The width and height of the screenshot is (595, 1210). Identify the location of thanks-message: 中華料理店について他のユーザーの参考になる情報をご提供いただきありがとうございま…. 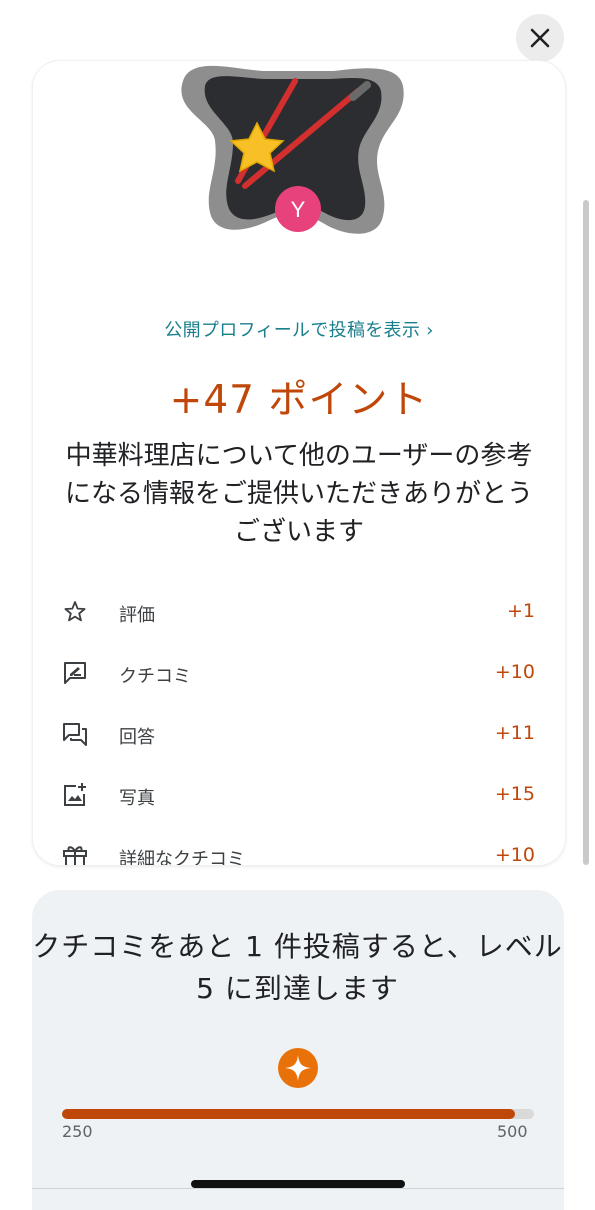
(298, 494).